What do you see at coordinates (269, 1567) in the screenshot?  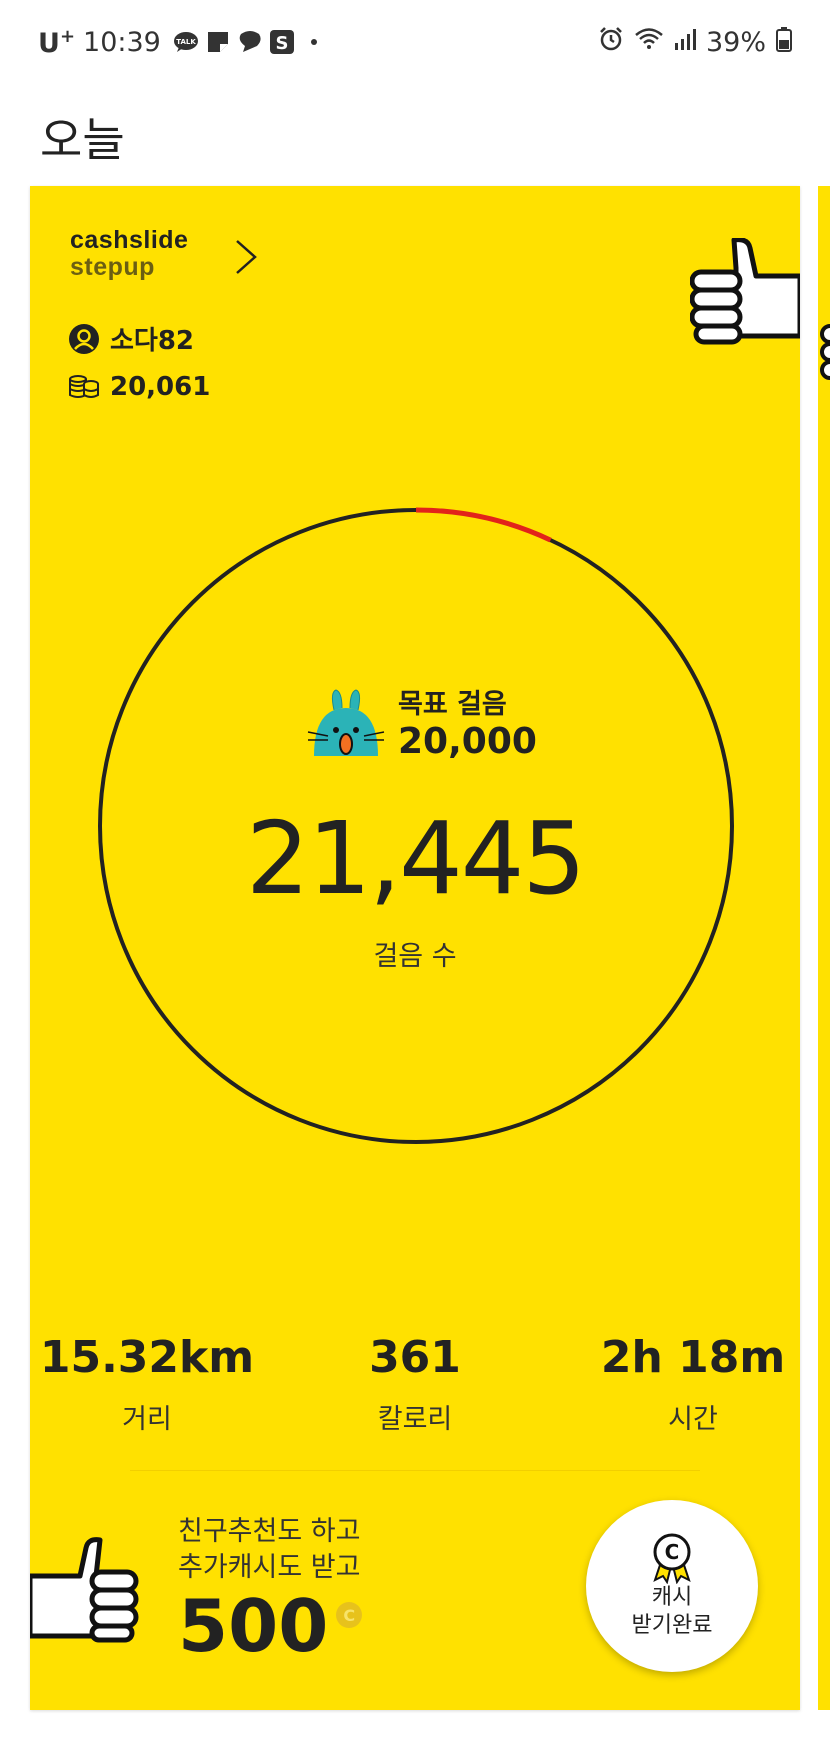 I see `promo-line2: 추가캐시도 받고` at bounding box center [269, 1567].